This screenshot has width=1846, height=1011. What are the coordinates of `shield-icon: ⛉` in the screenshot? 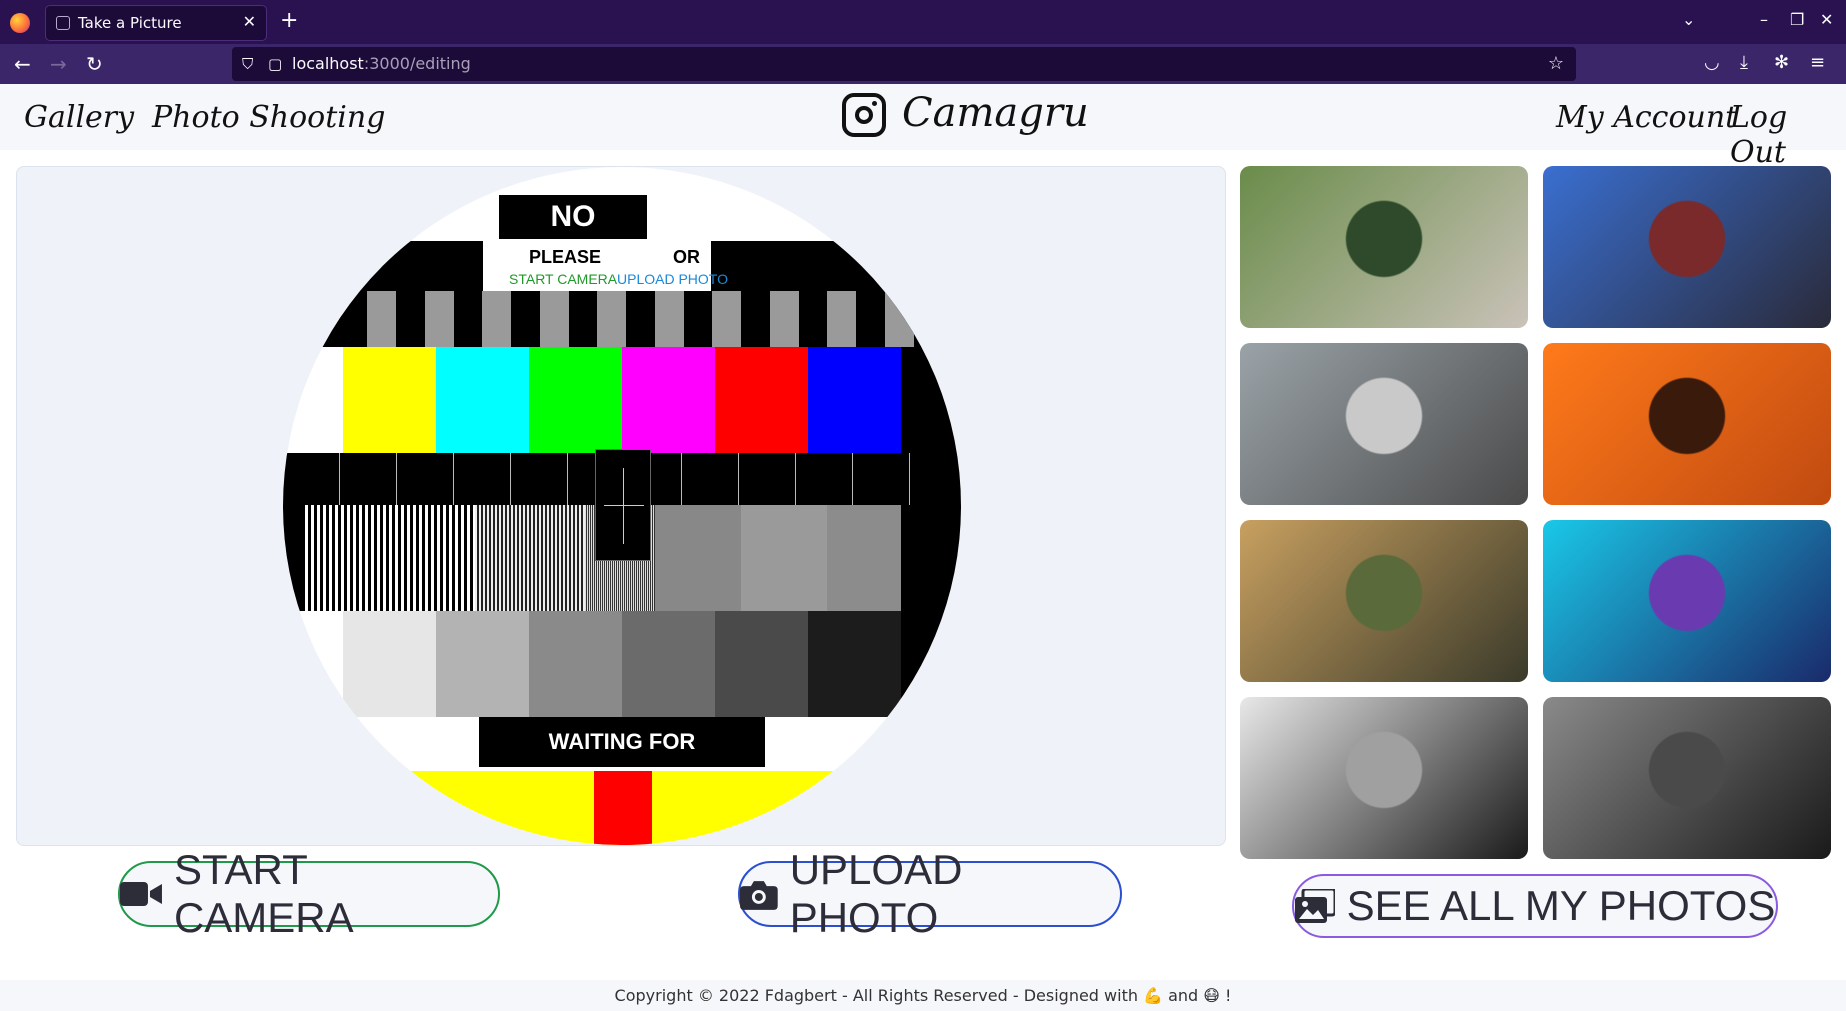 It's located at (247, 64).